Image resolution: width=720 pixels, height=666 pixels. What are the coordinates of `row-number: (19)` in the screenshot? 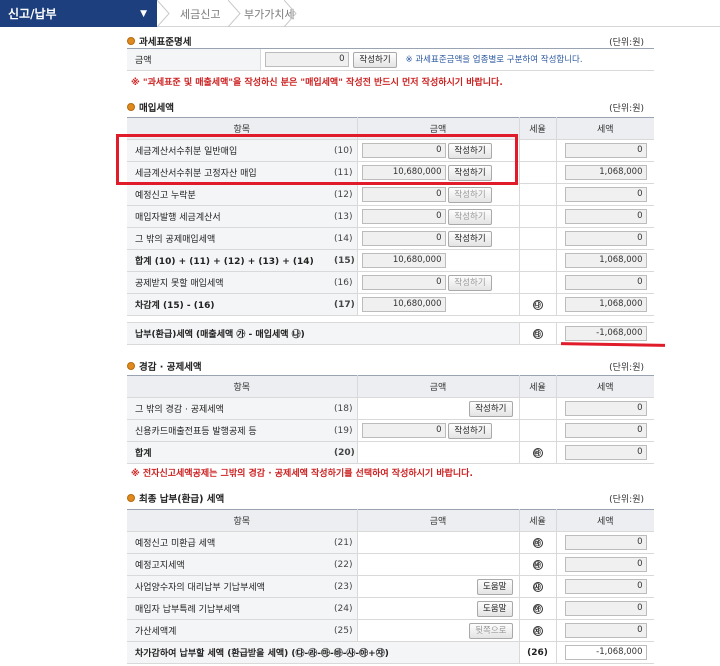 It's located at (343, 430).